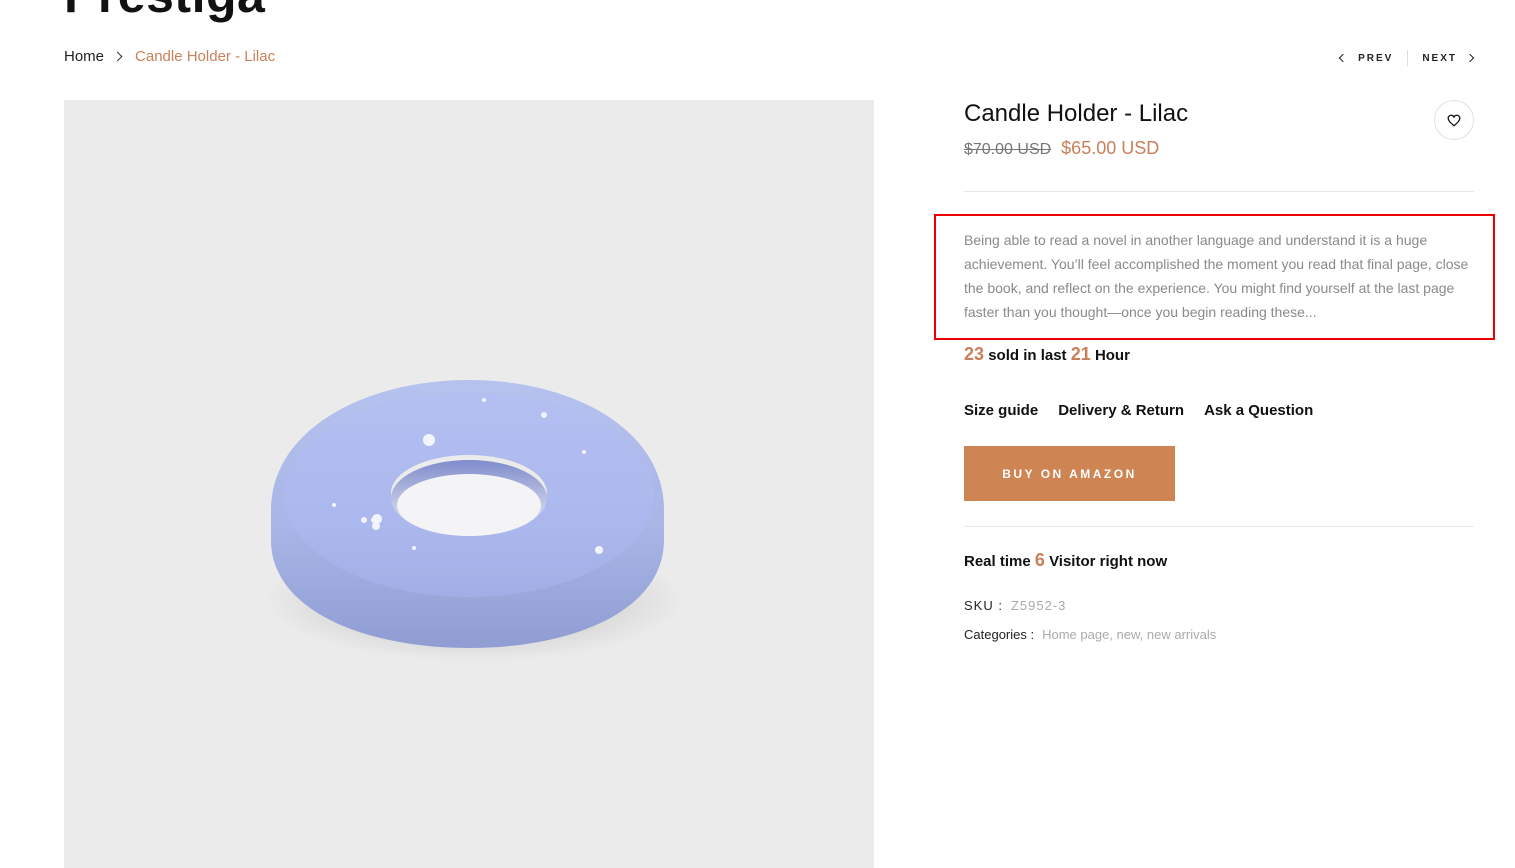  I want to click on prev-next-nav: PREV NEXT, so click(1406, 58).